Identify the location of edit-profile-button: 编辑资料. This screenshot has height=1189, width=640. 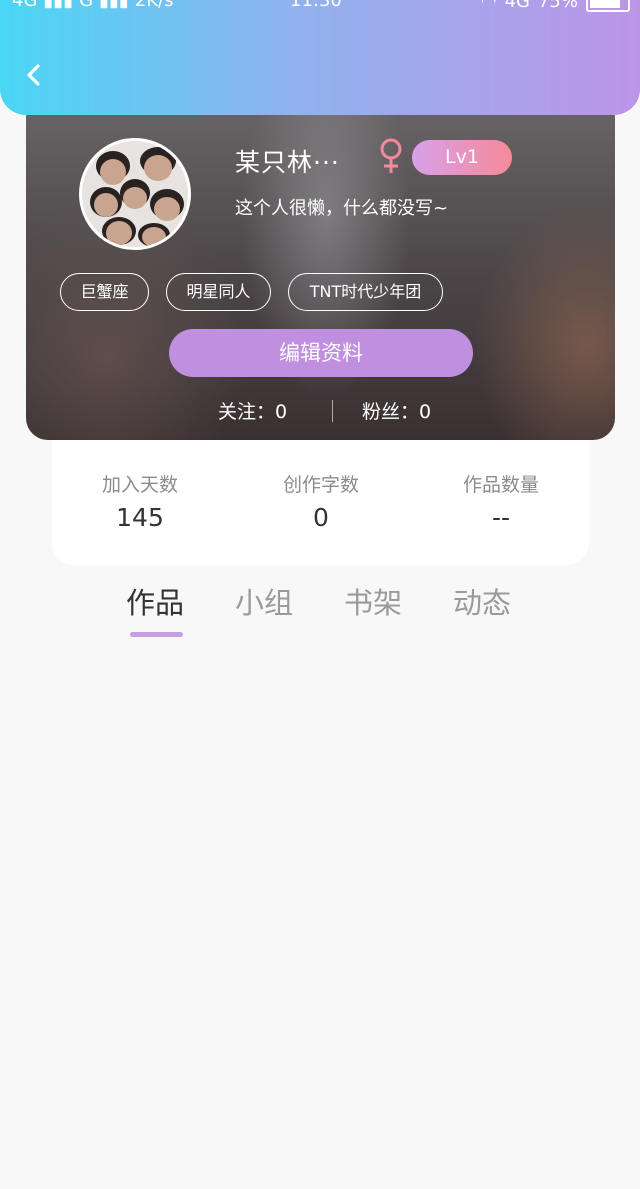
(321, 353).